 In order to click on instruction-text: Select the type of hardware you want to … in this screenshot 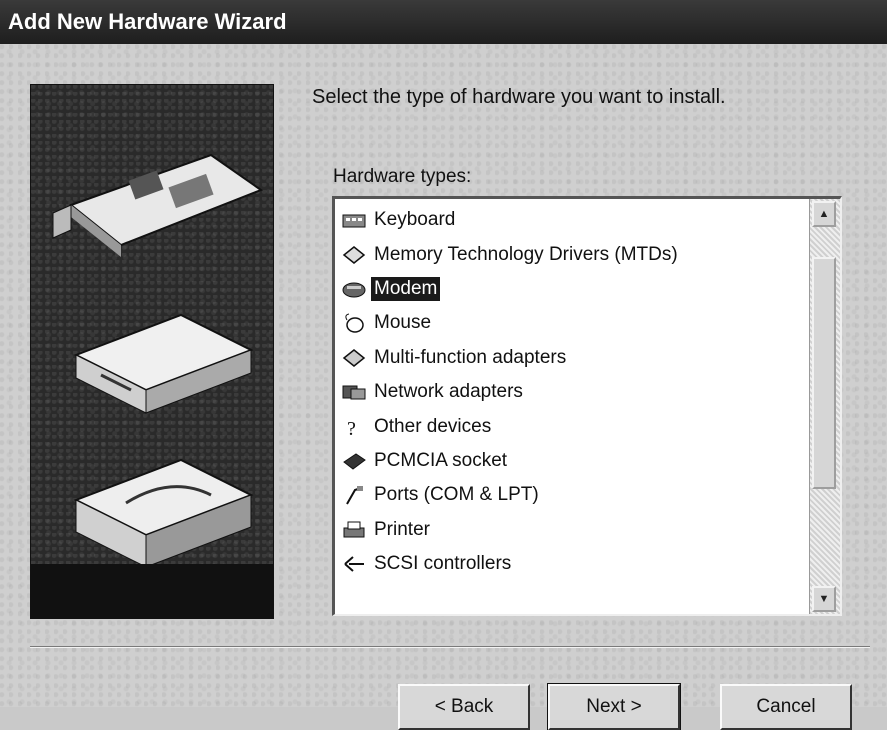, I will do `click(519, 97)`.